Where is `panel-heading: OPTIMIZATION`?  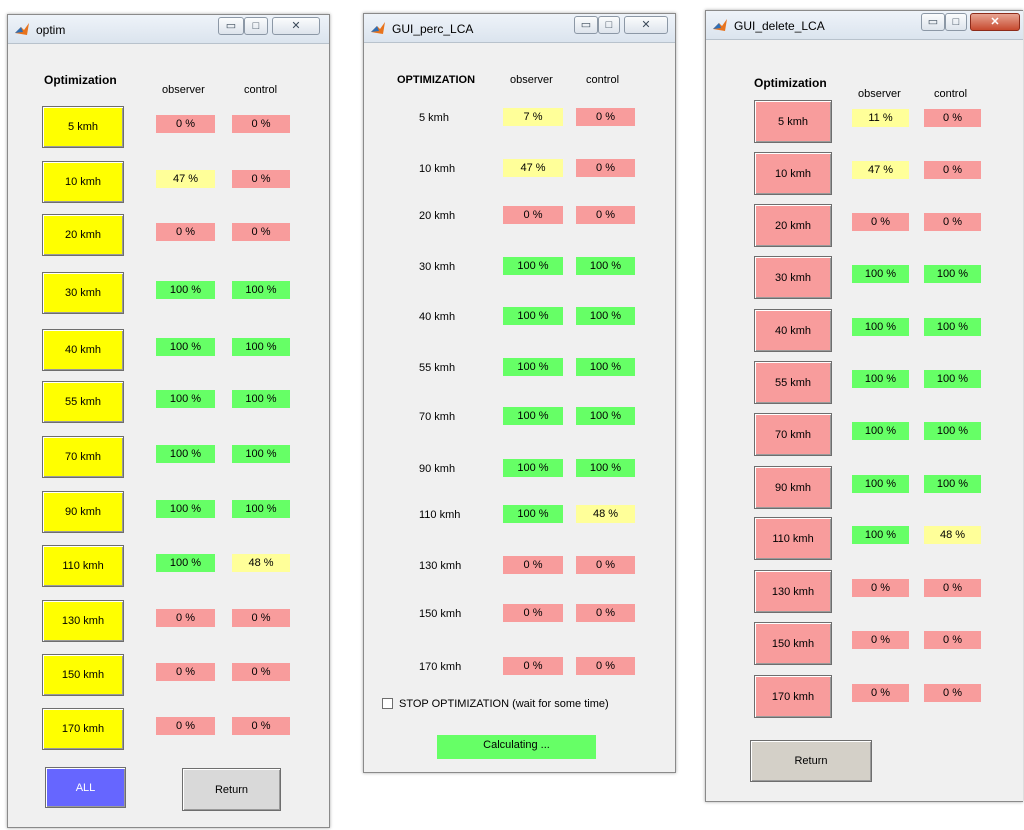
panel-heading: OPTIMIZATION is located at coordinates (436, 80).